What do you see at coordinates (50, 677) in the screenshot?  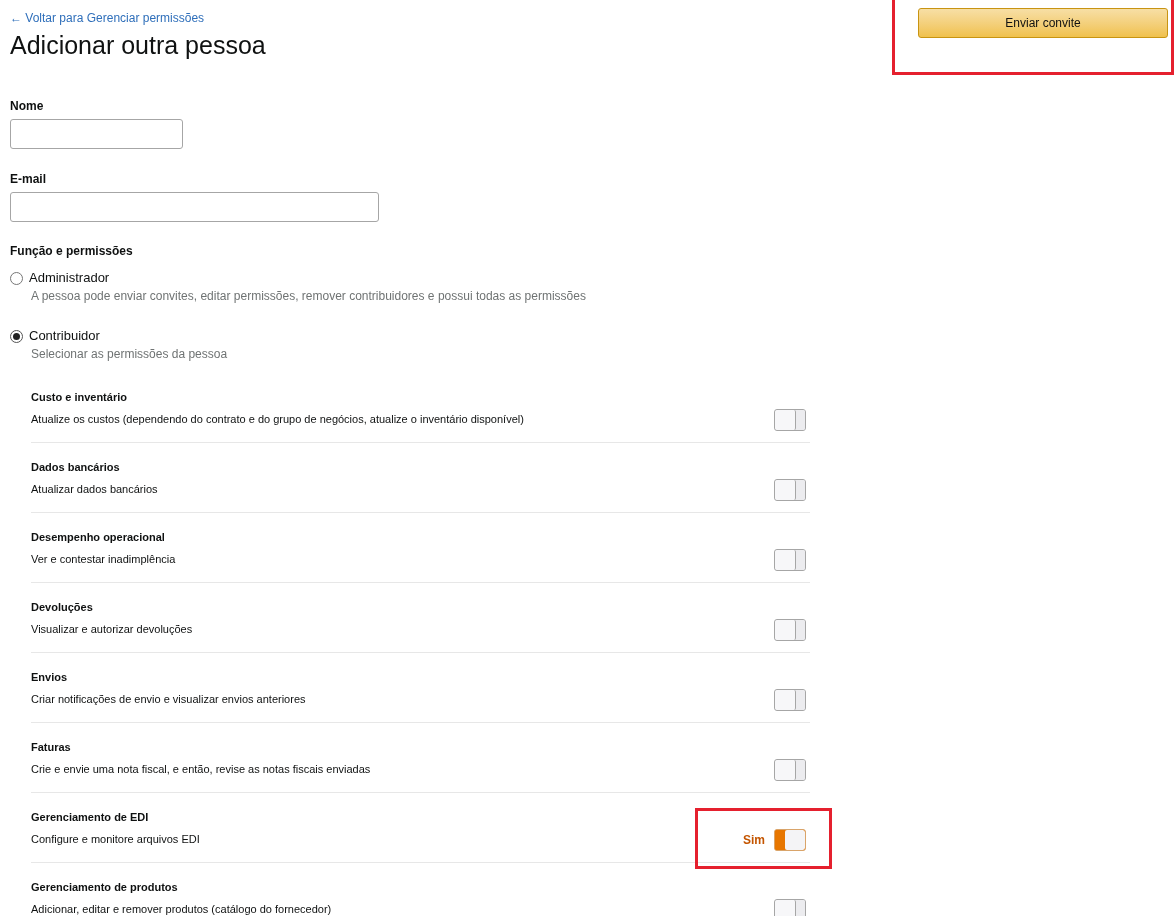 I see `permission-title: Envios` at bounding box center [50, 677].